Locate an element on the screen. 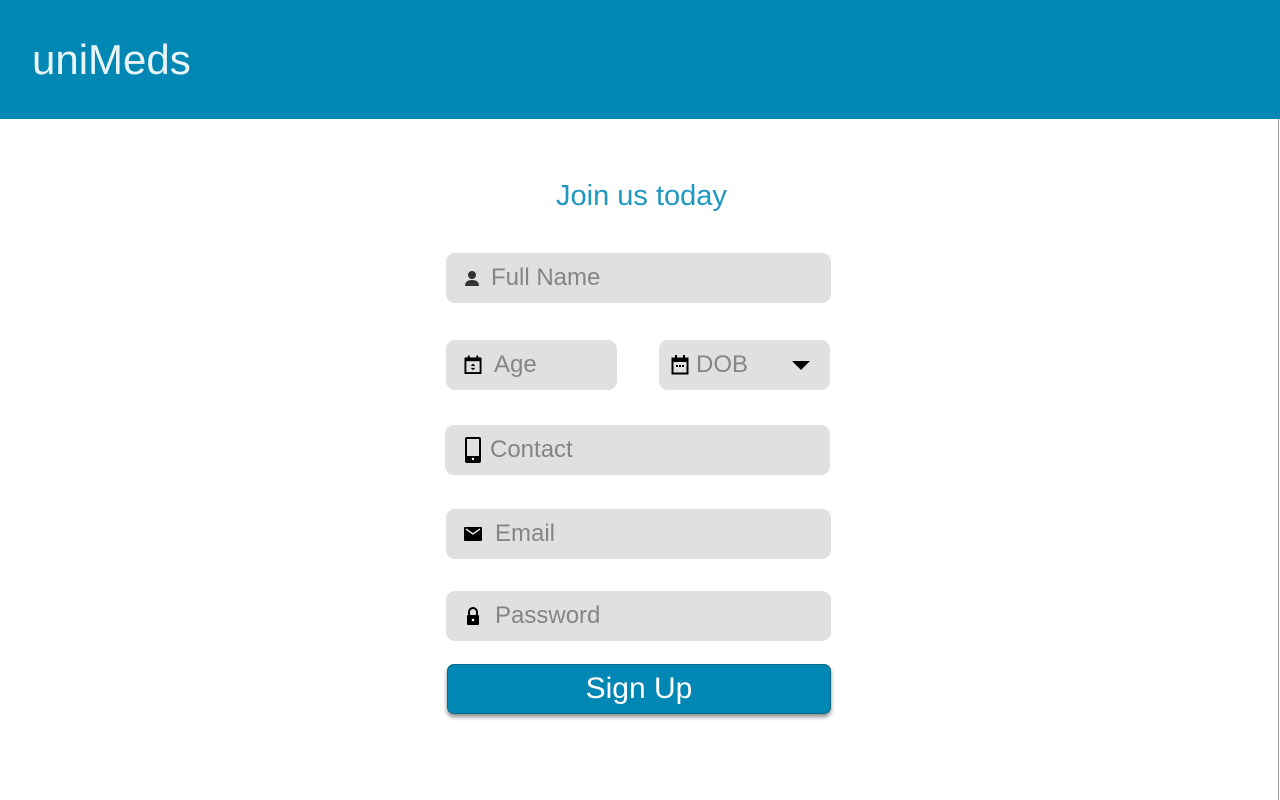 Image resolution: width=1280 pixels, height=800 pixels. chevron-down-icon is located at coordinates (801, 365).